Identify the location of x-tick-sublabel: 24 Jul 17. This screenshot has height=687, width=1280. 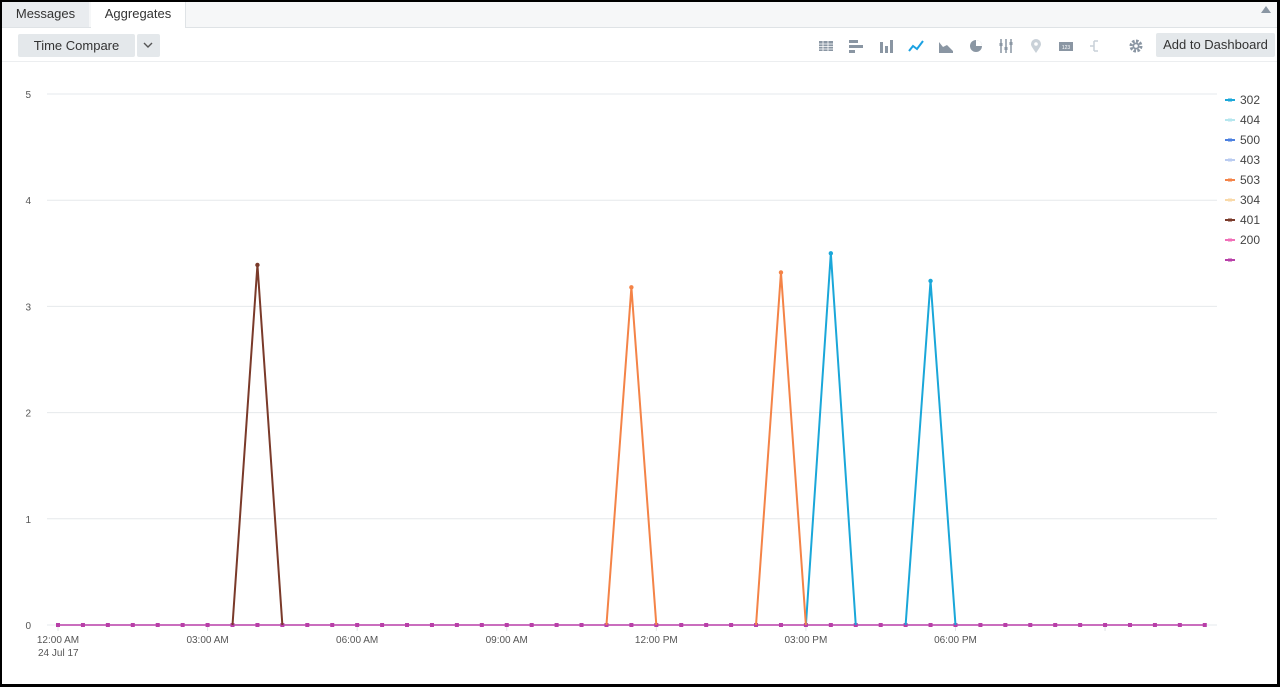
(58, 653).